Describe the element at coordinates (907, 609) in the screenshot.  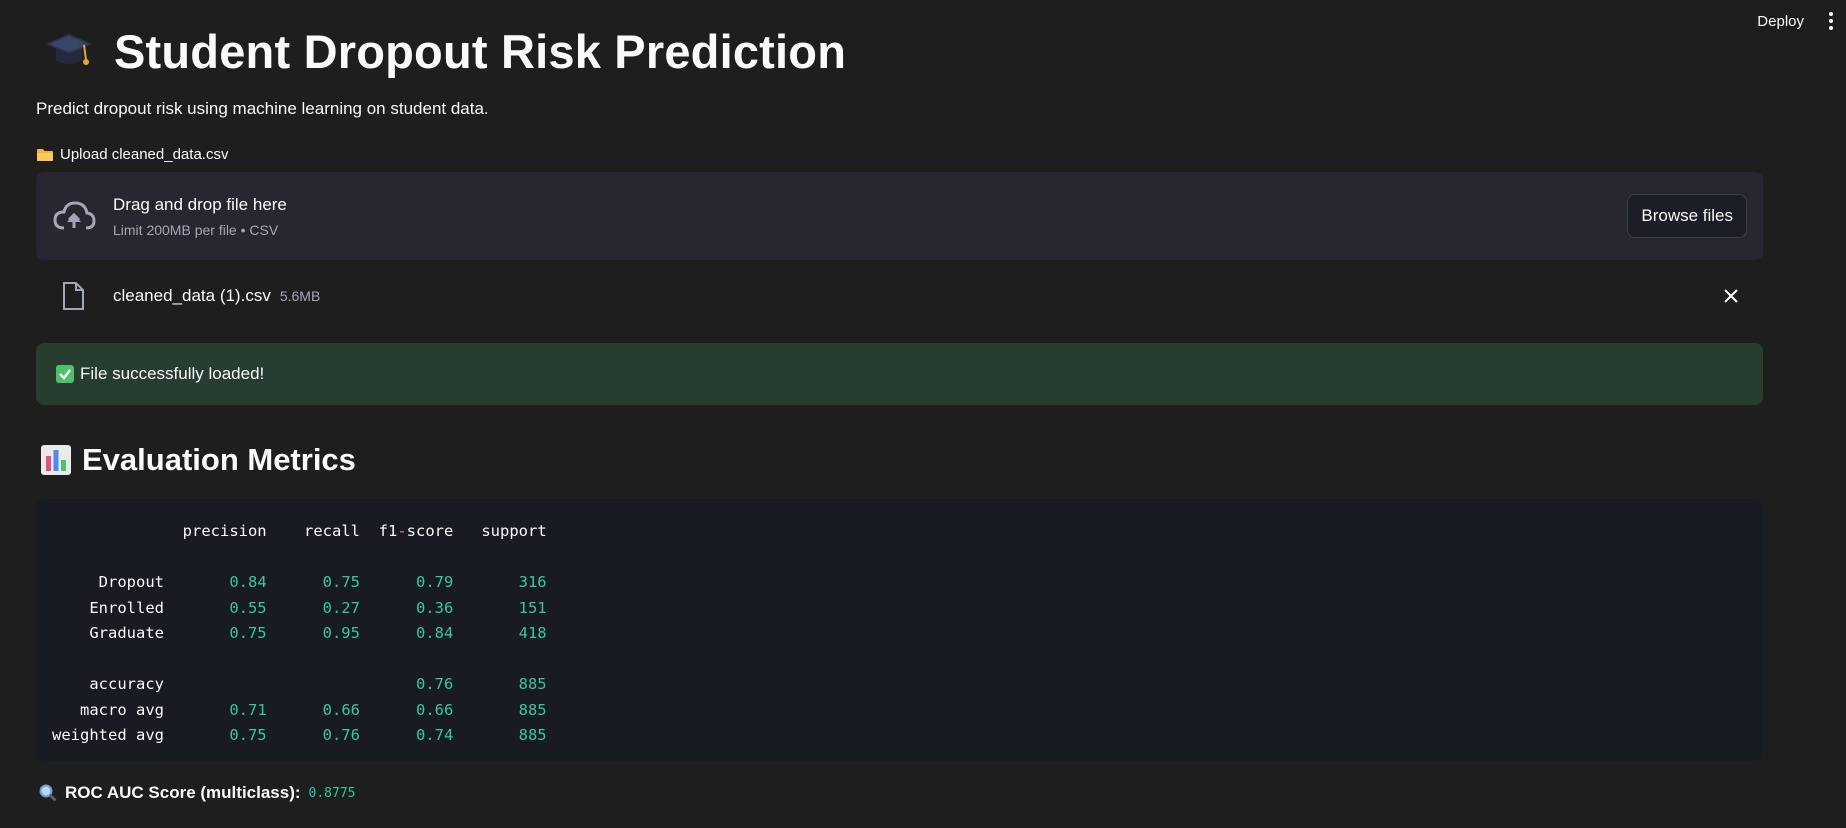
I see `report-row: Enrolled 0.55 0.27 0.36 151` at that location.